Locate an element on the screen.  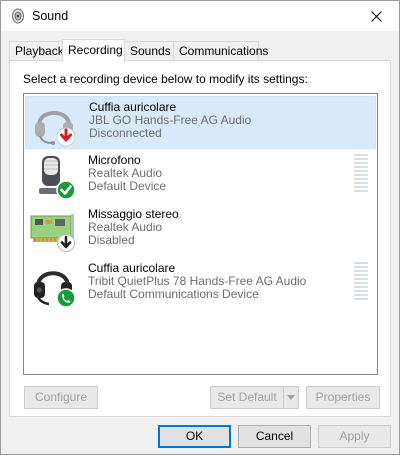
device-item: Missaggio stereo Realtek Audio Disabled is located at coordinates (200, 230).